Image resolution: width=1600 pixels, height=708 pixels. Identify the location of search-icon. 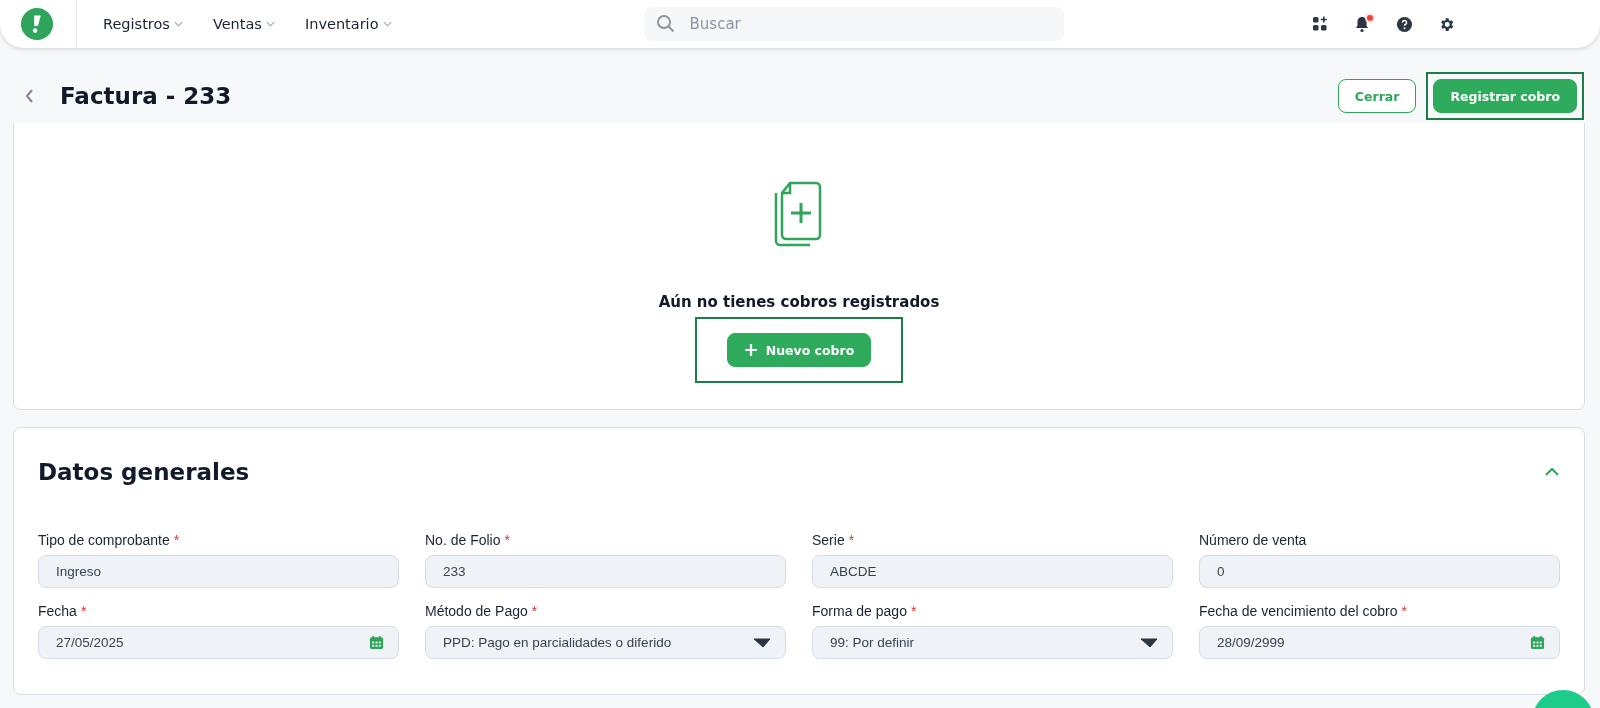
(665, 24).